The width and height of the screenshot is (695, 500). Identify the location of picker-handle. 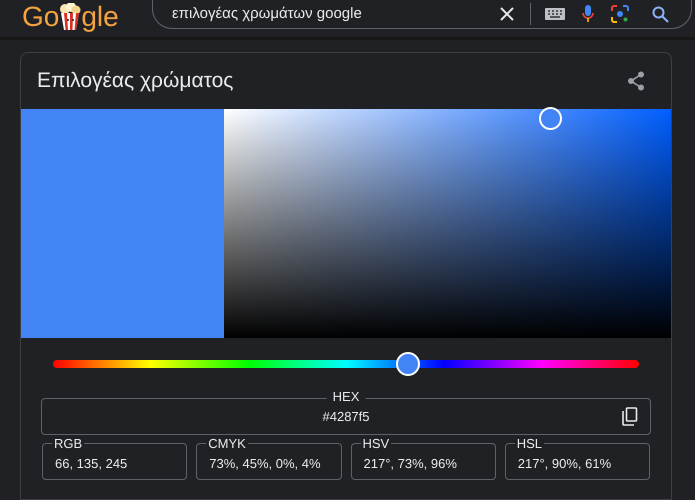
(550, 118).